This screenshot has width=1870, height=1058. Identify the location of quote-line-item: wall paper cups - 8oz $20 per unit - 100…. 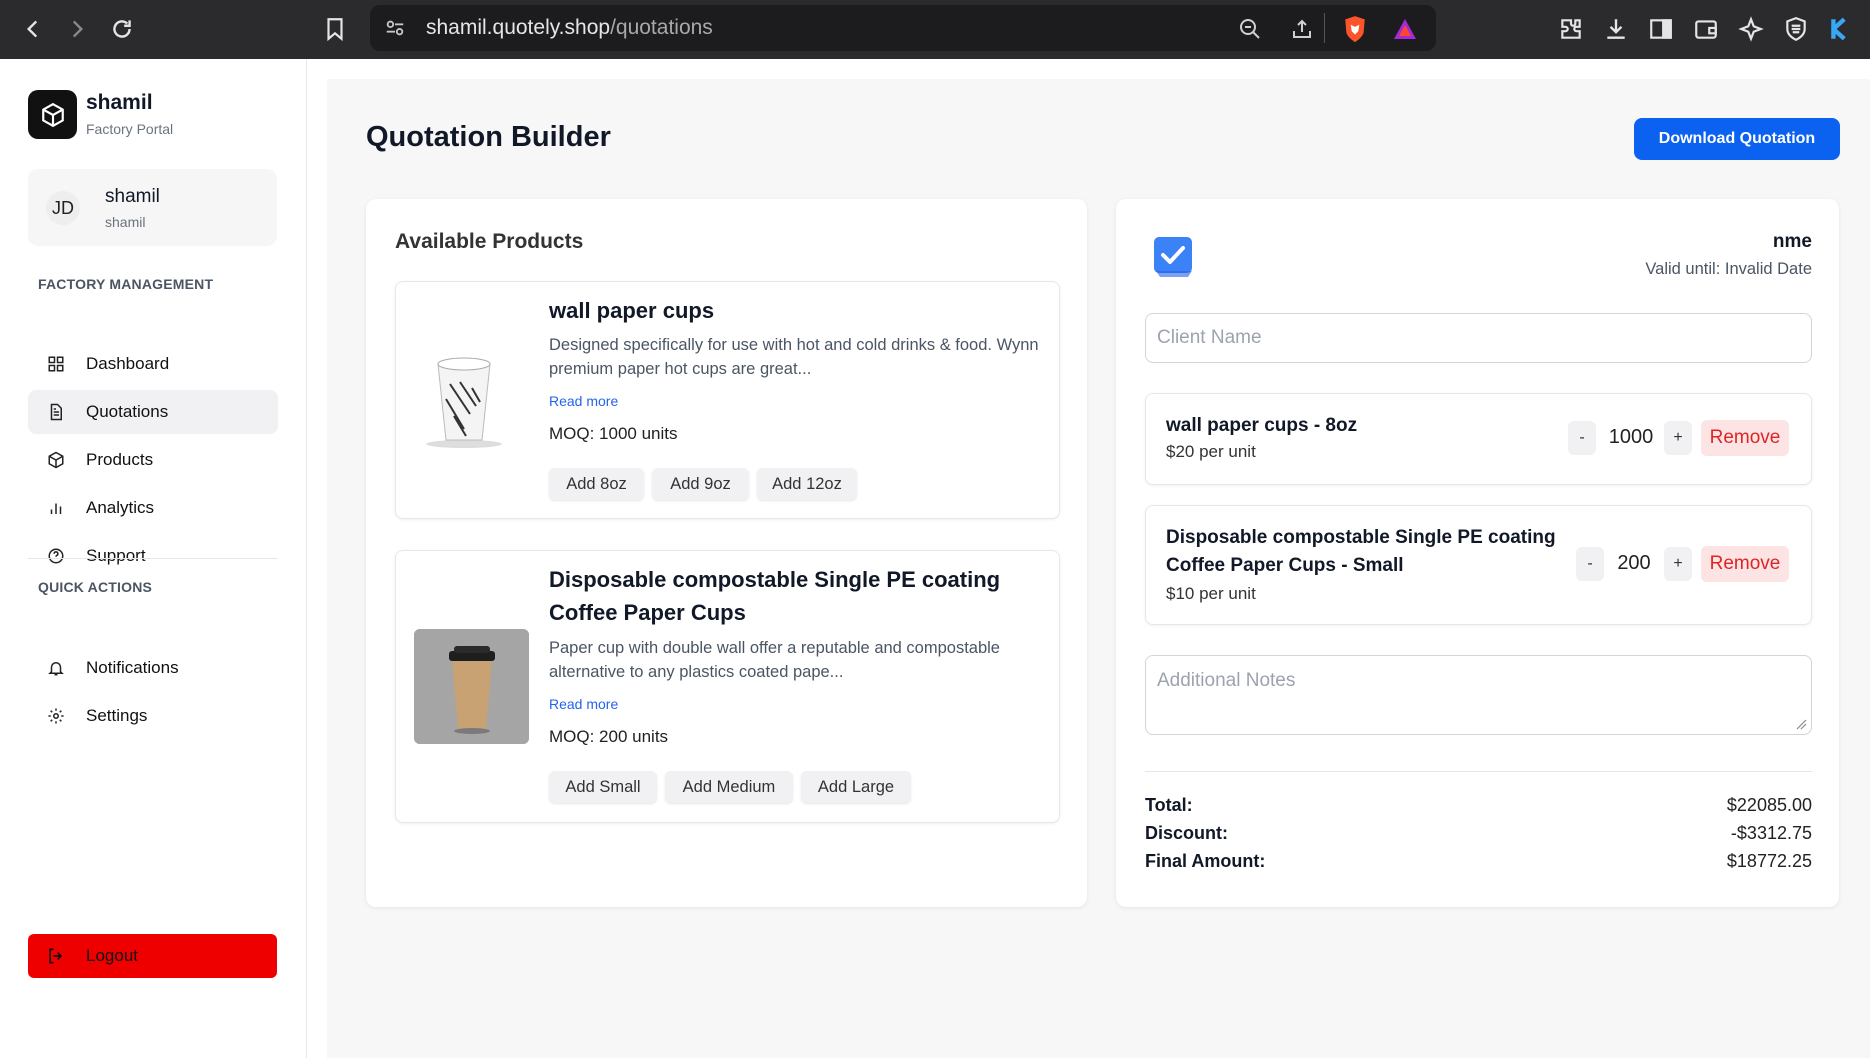
(1478, 439).